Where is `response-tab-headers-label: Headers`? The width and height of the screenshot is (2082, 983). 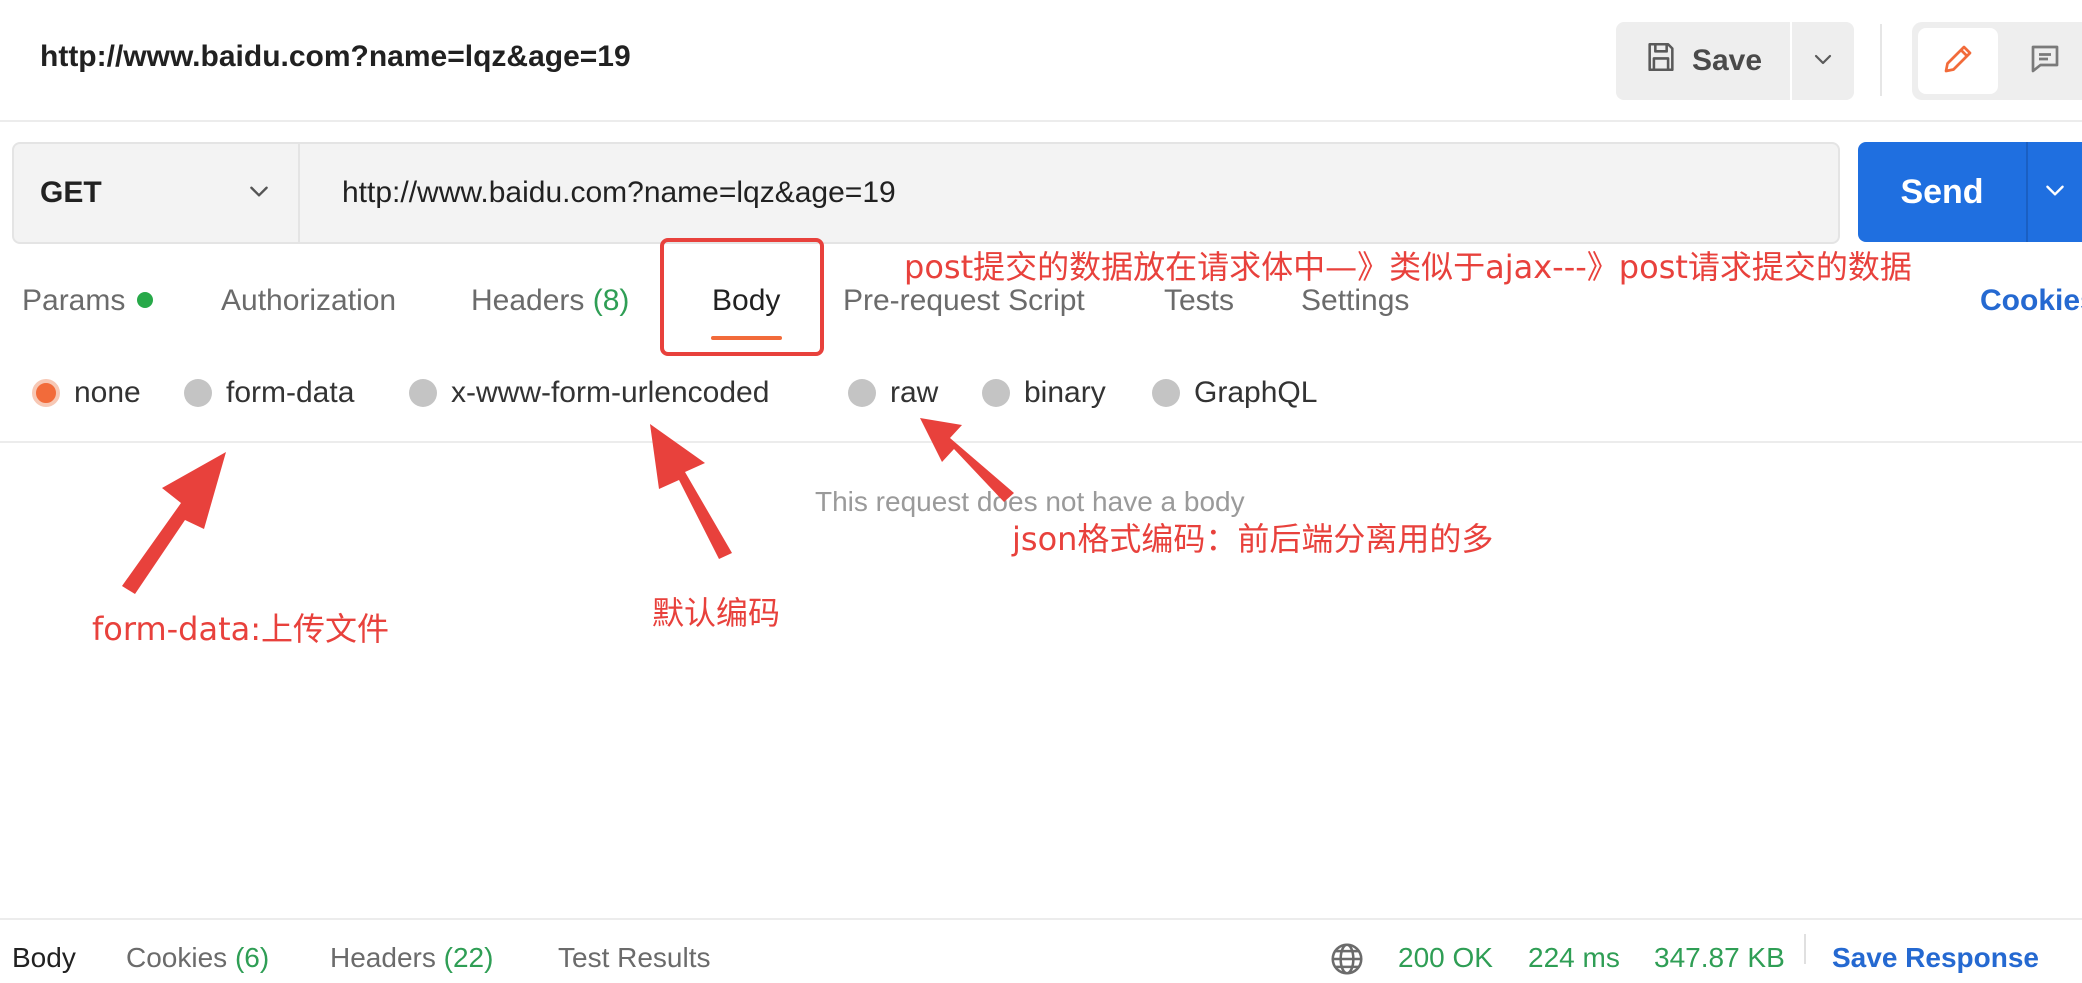
response-tab-headers-label: Headers is located at coordinates (383, 957).